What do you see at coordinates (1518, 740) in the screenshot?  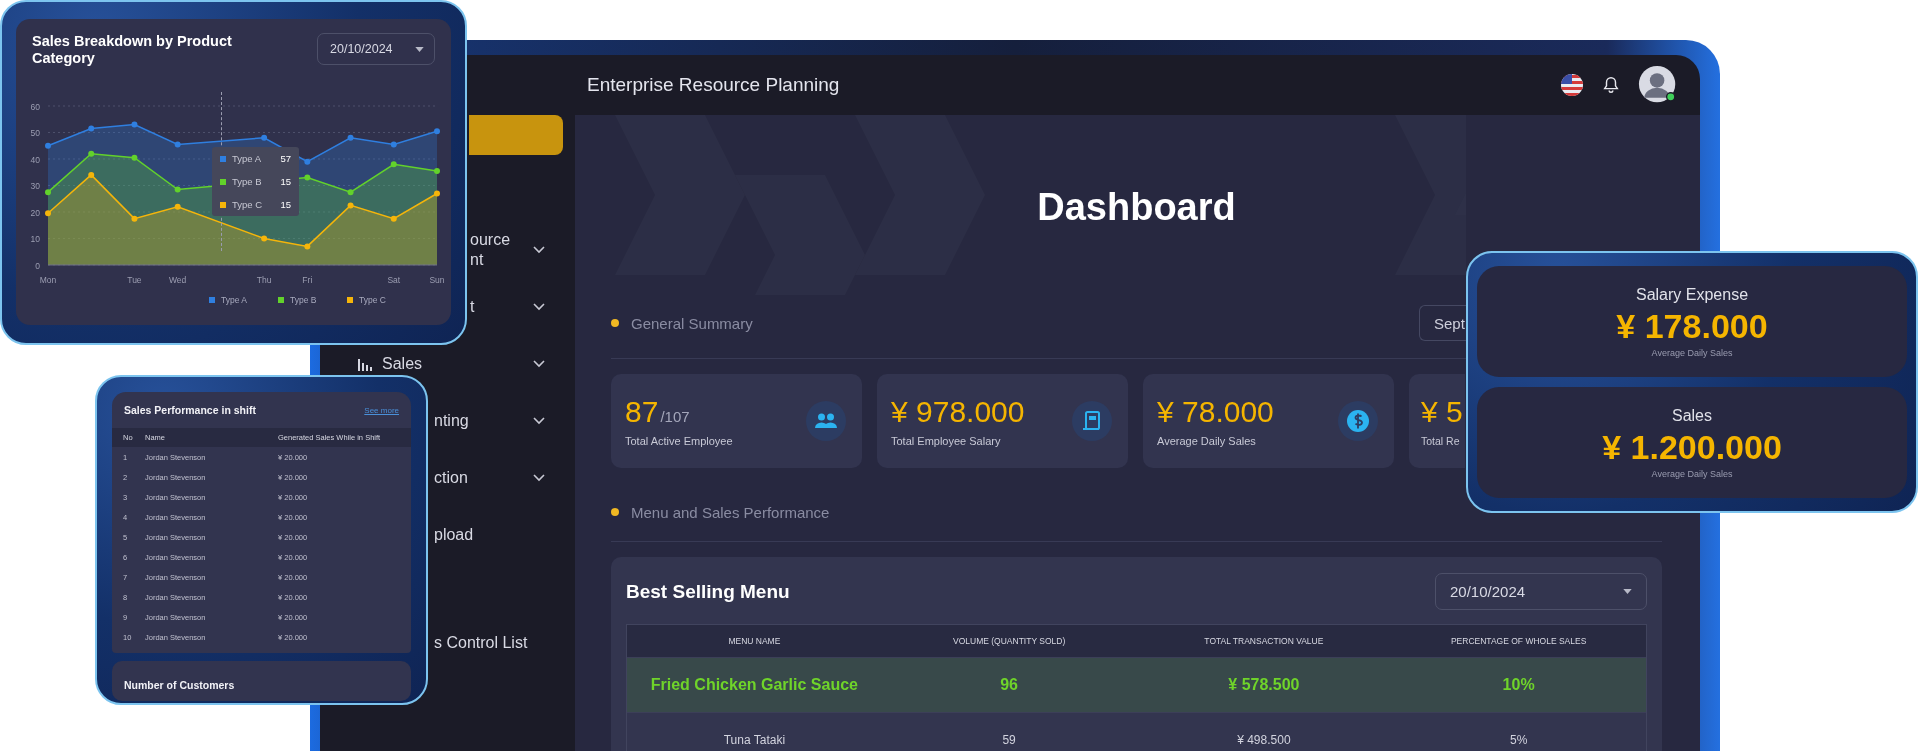 I see `table-cell-text: 5%` at bounding box center [1518, 740].